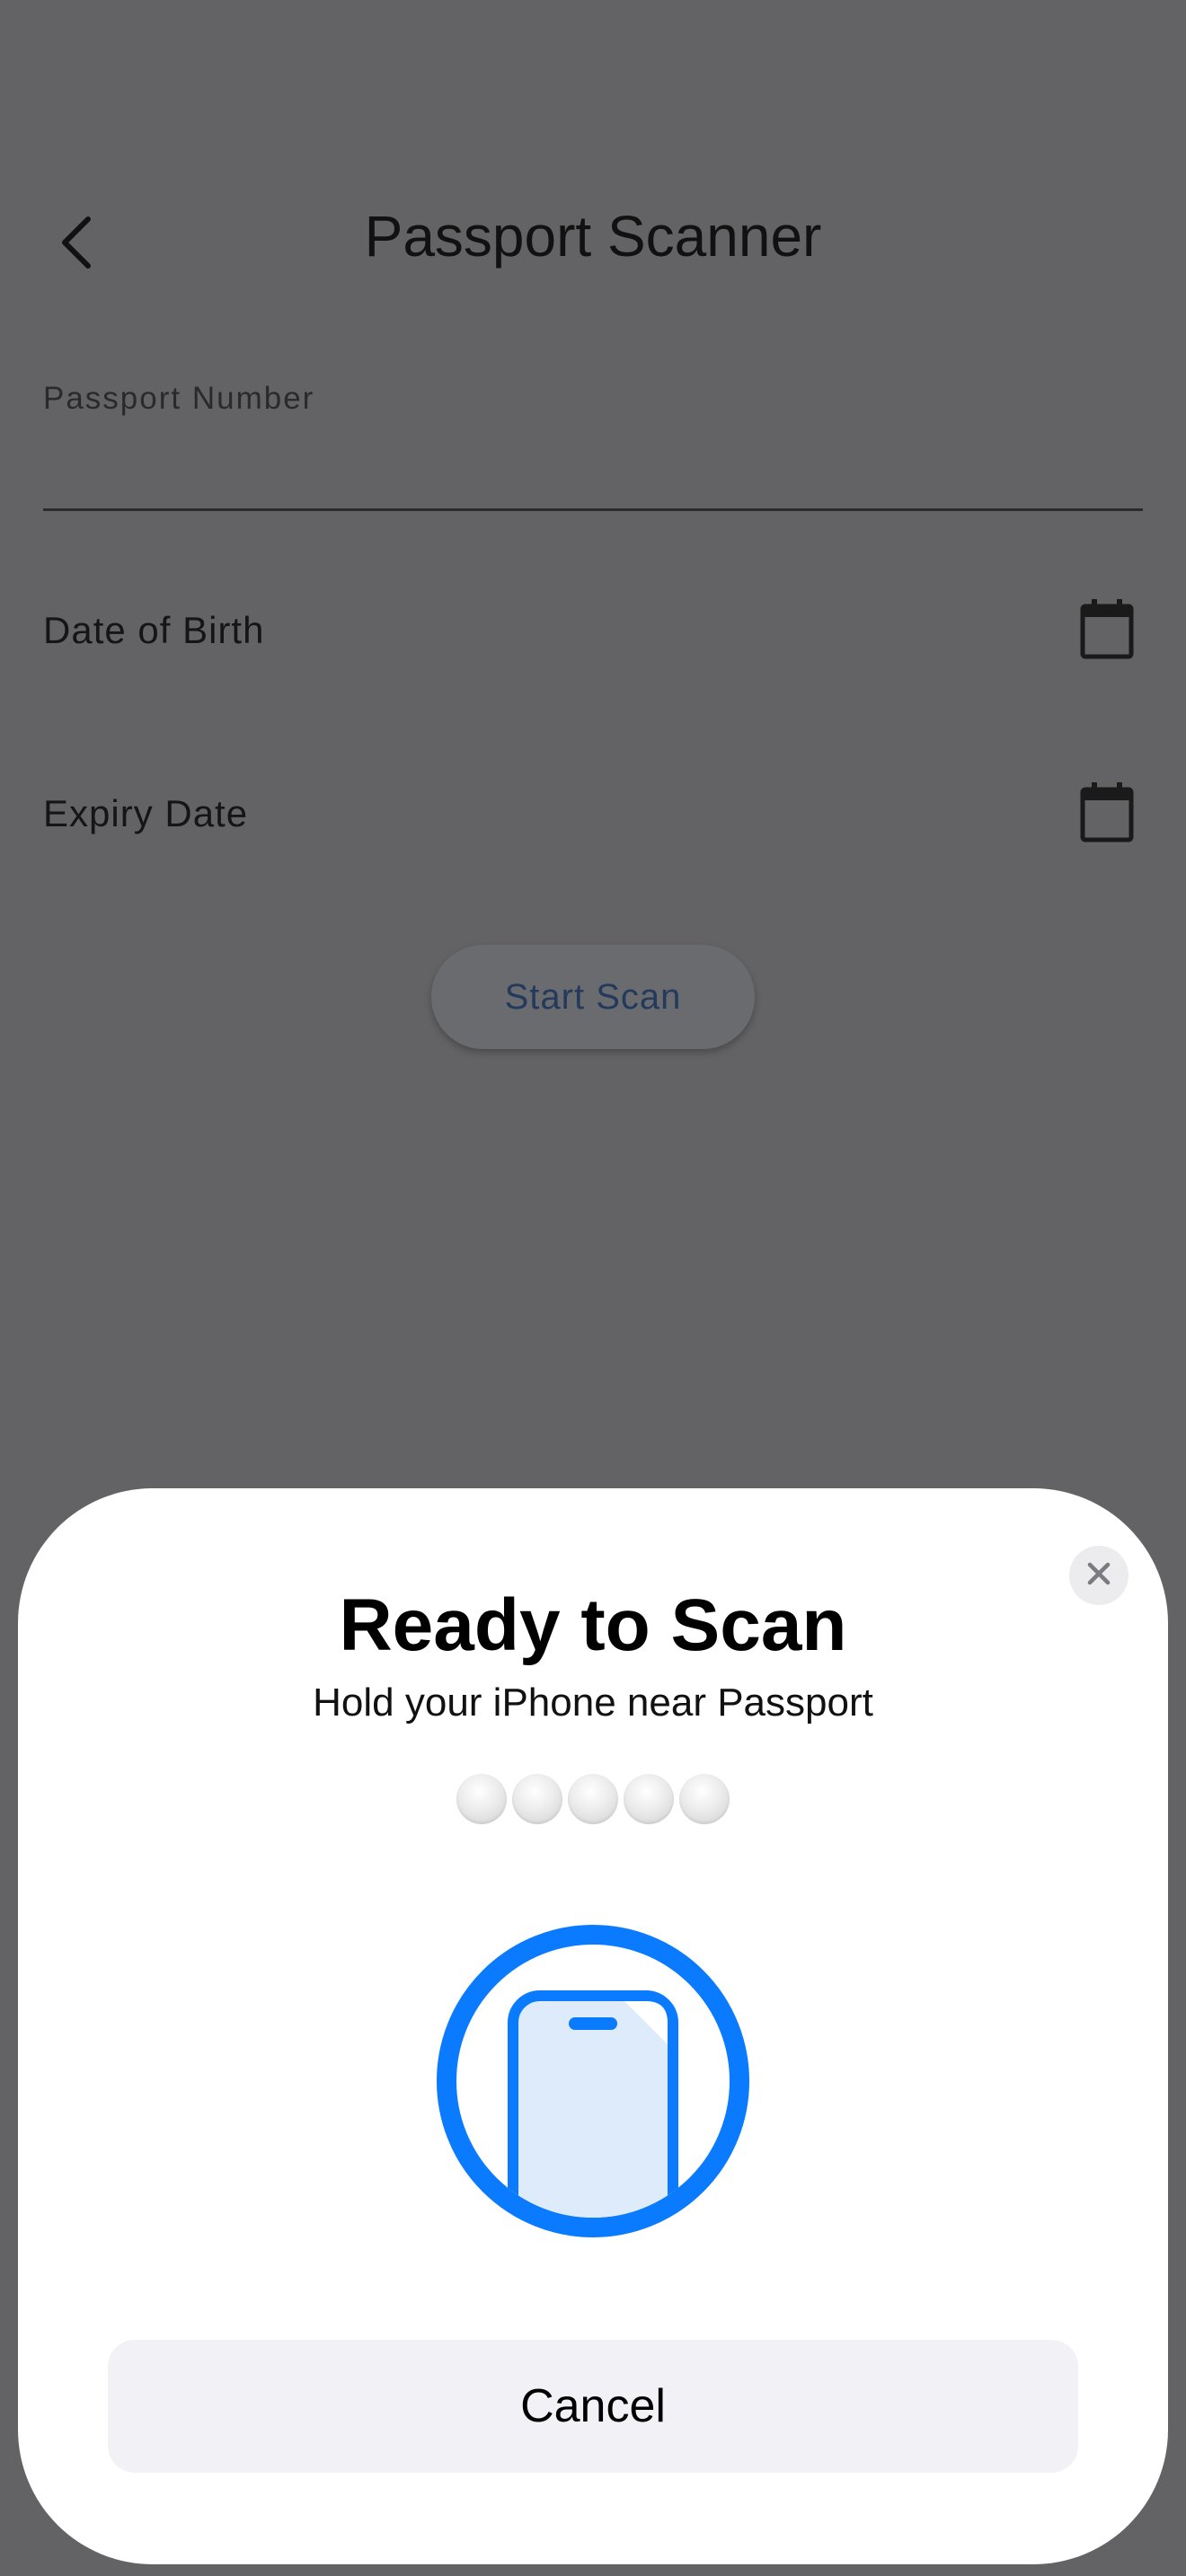 This screenshot has height=2576, width=1186. Describe the element at coordinates (593, 1625) in the screenshot. I see `sheet-title: Ready to Scan` at that location.